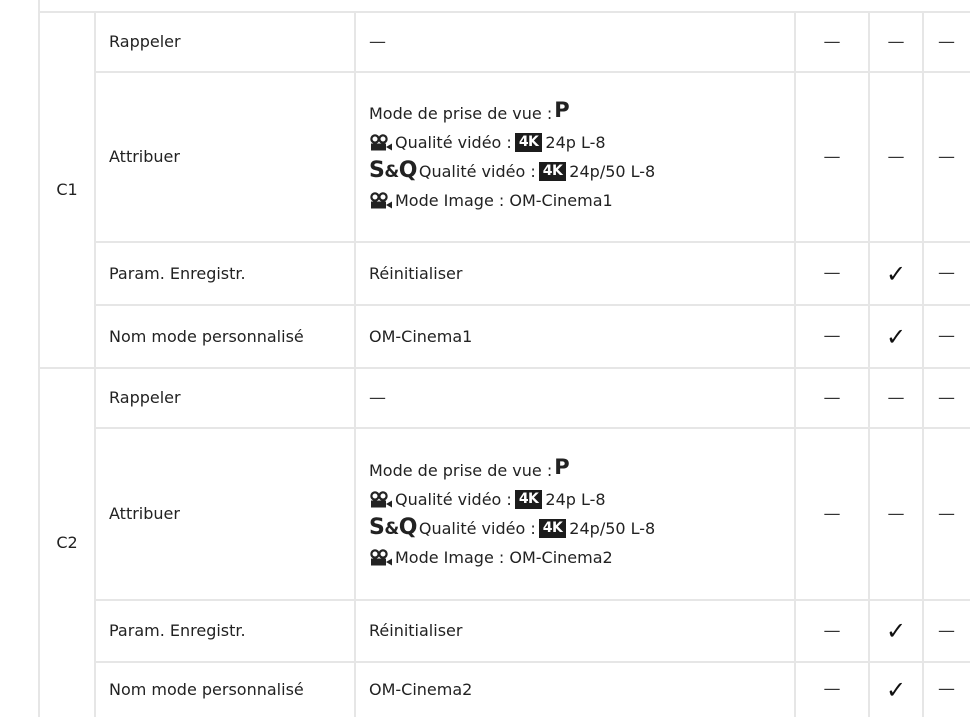 This screenshot has height=717, width=970. I want to click on picture-mode-text: Mode Image : OM-Cinema2, so click(504, 557).